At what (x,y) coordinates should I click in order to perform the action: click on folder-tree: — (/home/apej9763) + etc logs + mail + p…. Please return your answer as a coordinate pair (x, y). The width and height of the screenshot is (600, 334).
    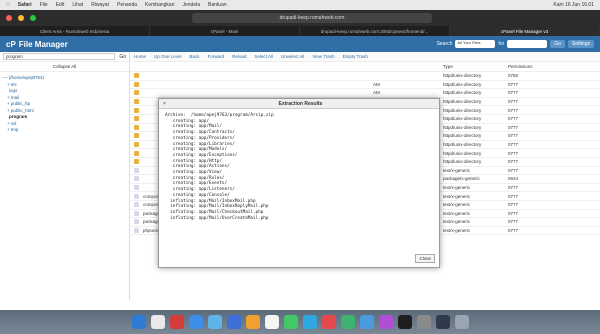
    Looking at the image, I should click on (64, 104).